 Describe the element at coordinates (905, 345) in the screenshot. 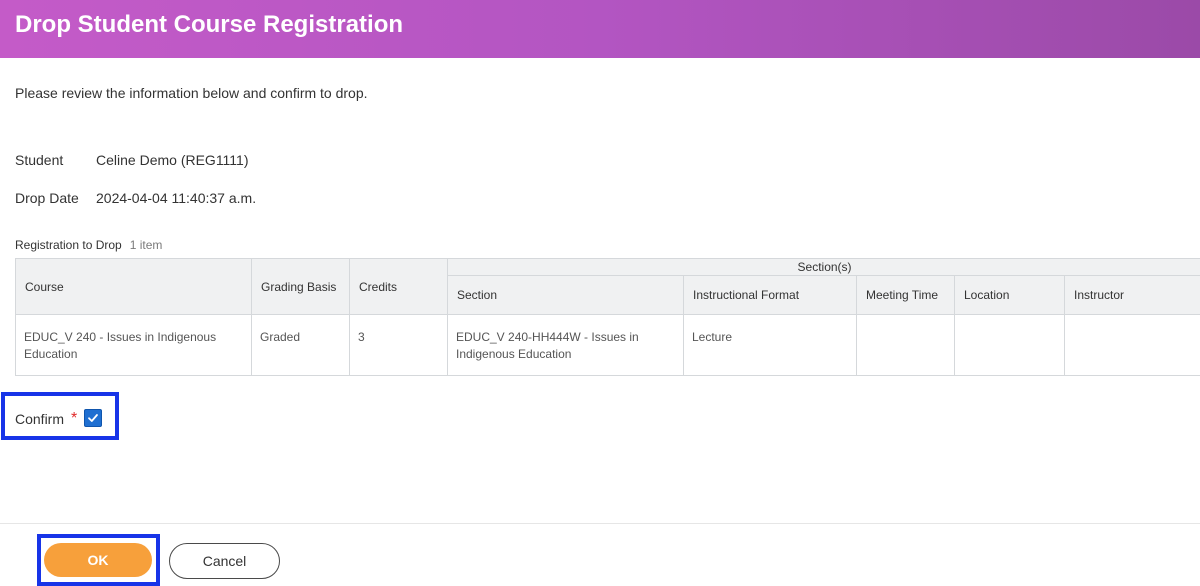

I see `cell-meeting-time` at that location.